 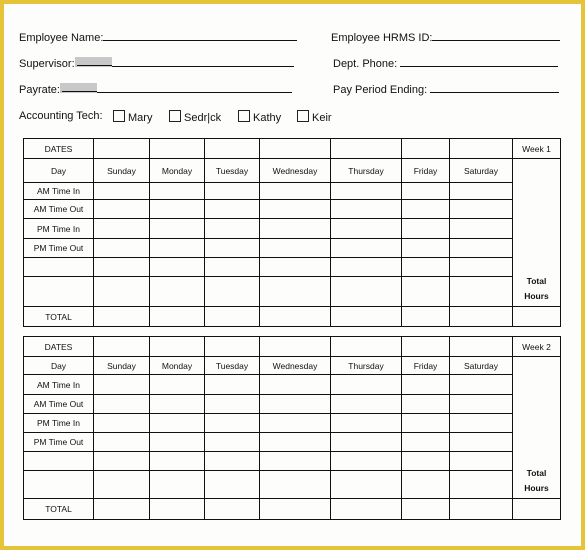 What do you see at coordinates (194, 87) in the screenshot?
I see `payrate-line` at bounding box center [194, 87].